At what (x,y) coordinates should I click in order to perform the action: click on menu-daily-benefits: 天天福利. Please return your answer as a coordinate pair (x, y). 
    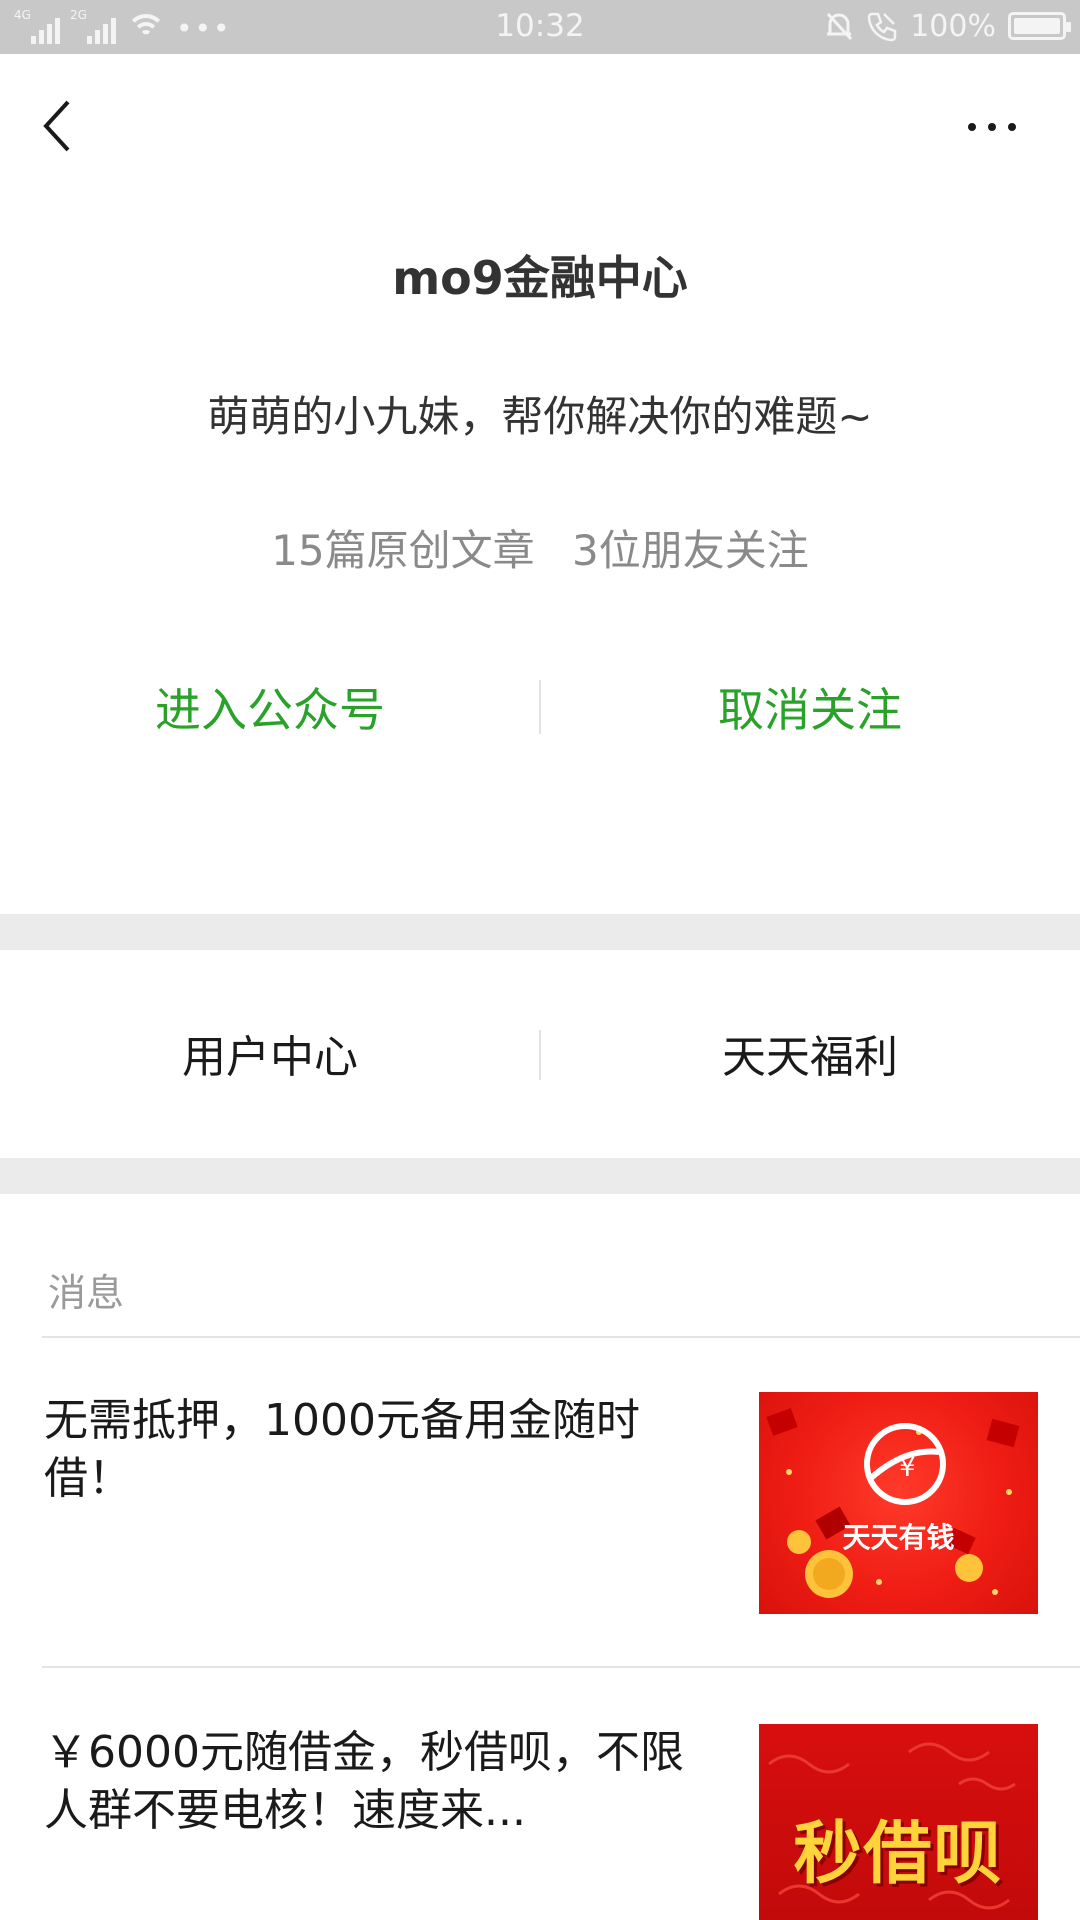
    Looking at the image, I should click on (810, 1058).